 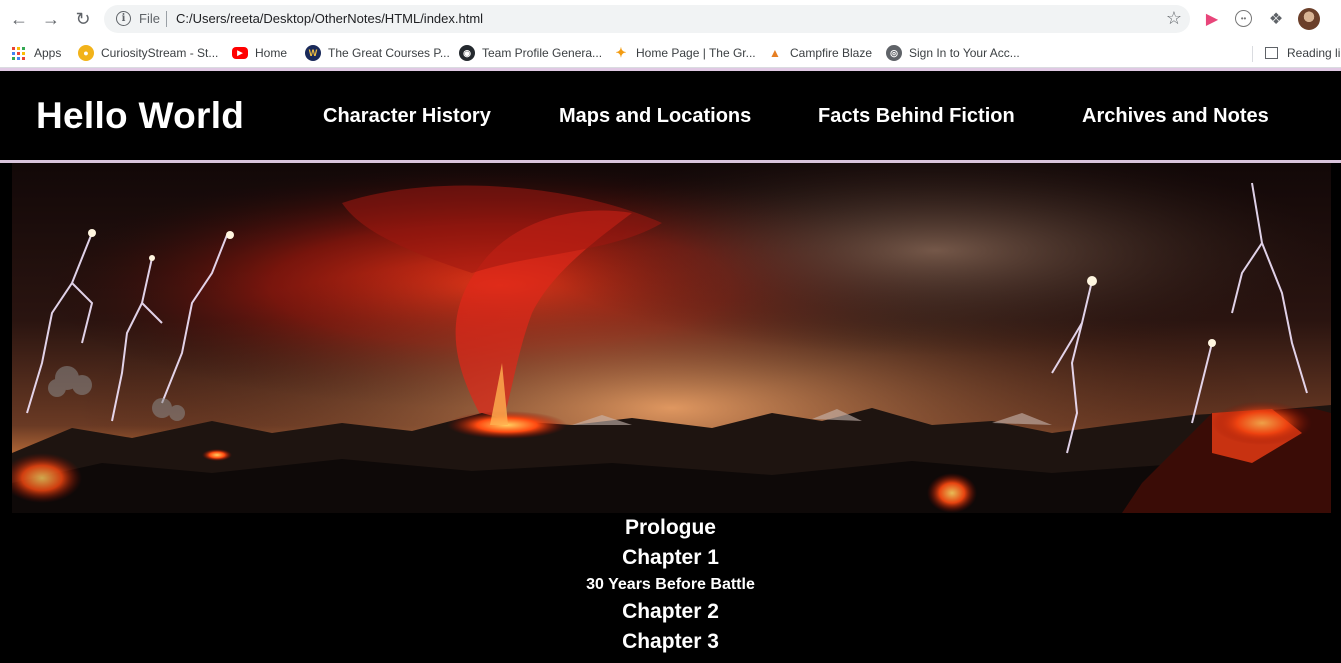 I want to click on extension-red-icon: ▶, so click(x=1212, y=19).